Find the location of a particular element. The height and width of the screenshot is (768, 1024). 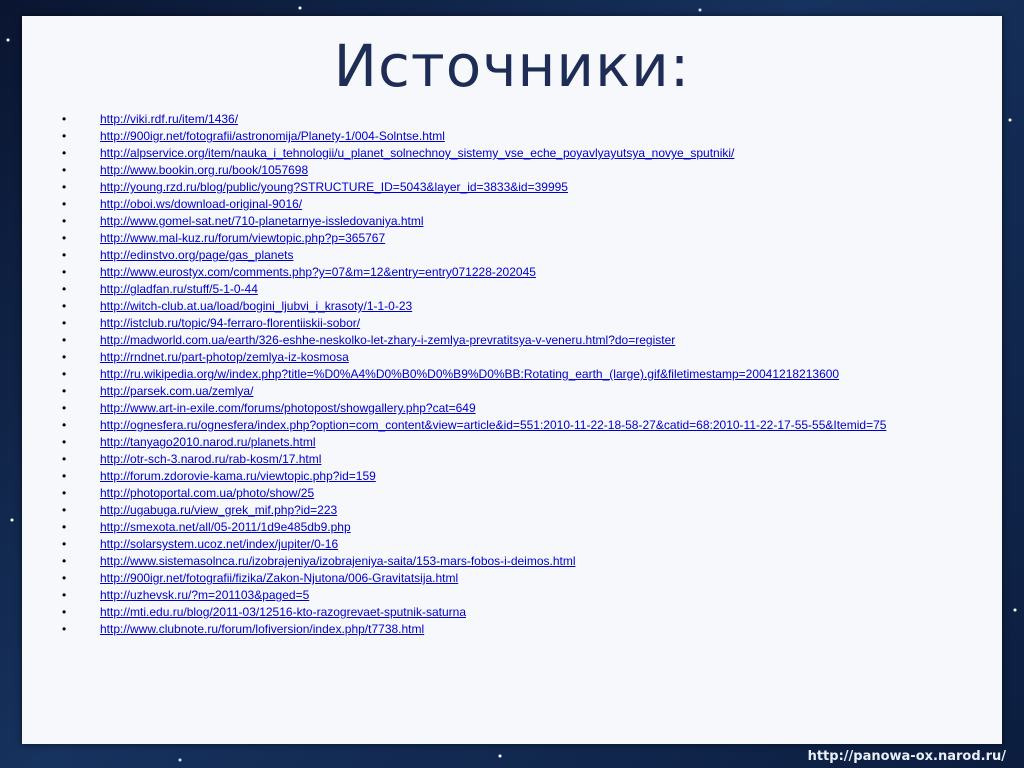

source-link: http://tanyago2010.narod.ru/planets.html is located at coordinates (207, 442).